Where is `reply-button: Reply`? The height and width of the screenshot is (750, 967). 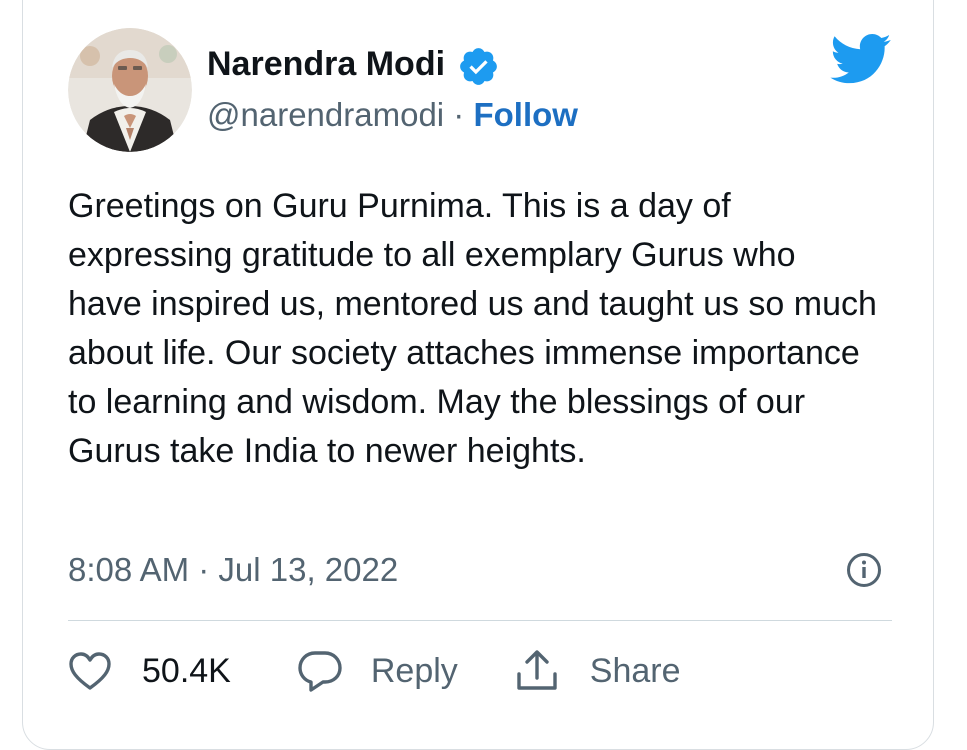 reply-button: Reply is located at coordinates (377, 671).